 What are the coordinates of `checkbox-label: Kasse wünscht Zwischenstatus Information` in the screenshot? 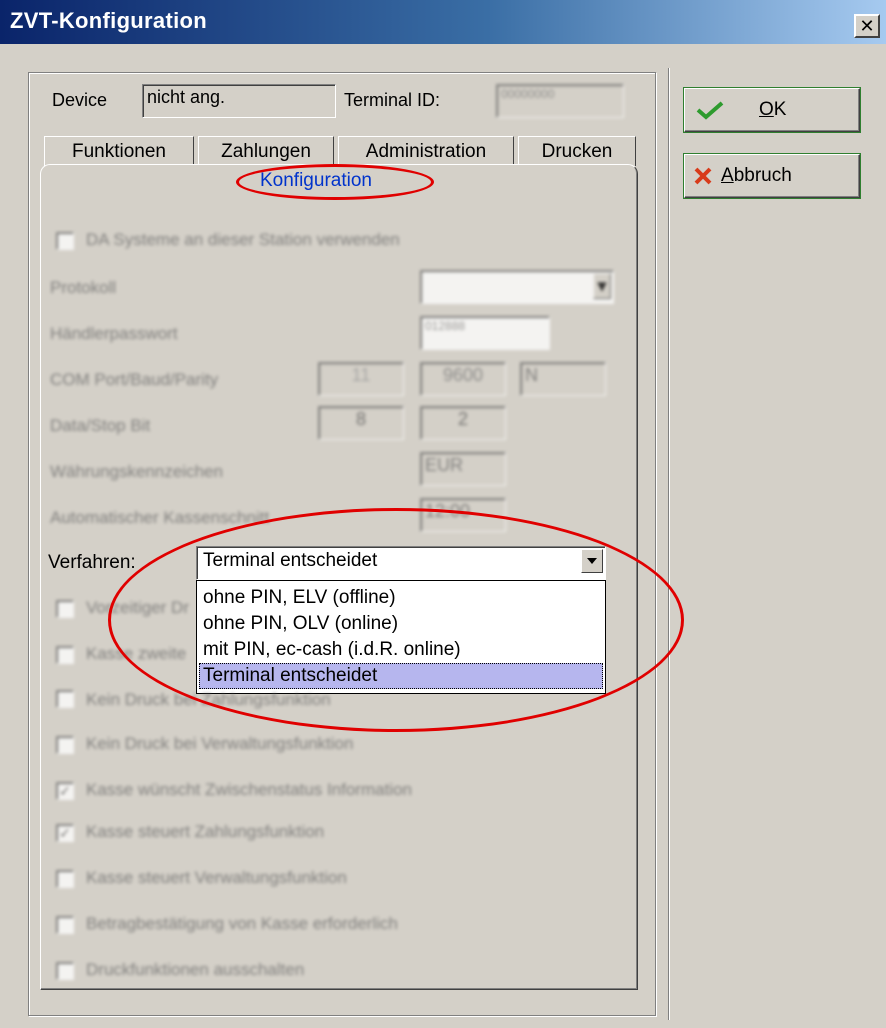 It's located at (249, 789).